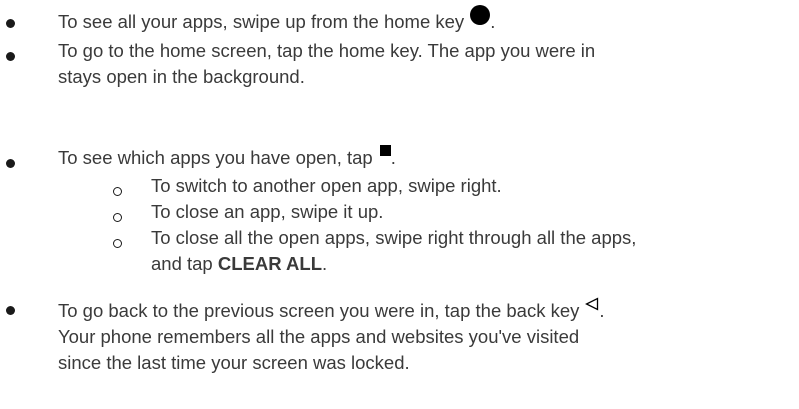 Image resolution: width=799 pixels, height=409 pixels. Describe the element at coordinates (181, 76) in the screenshot. I see `list-item-text-line2: stays open in the background.` at that location.